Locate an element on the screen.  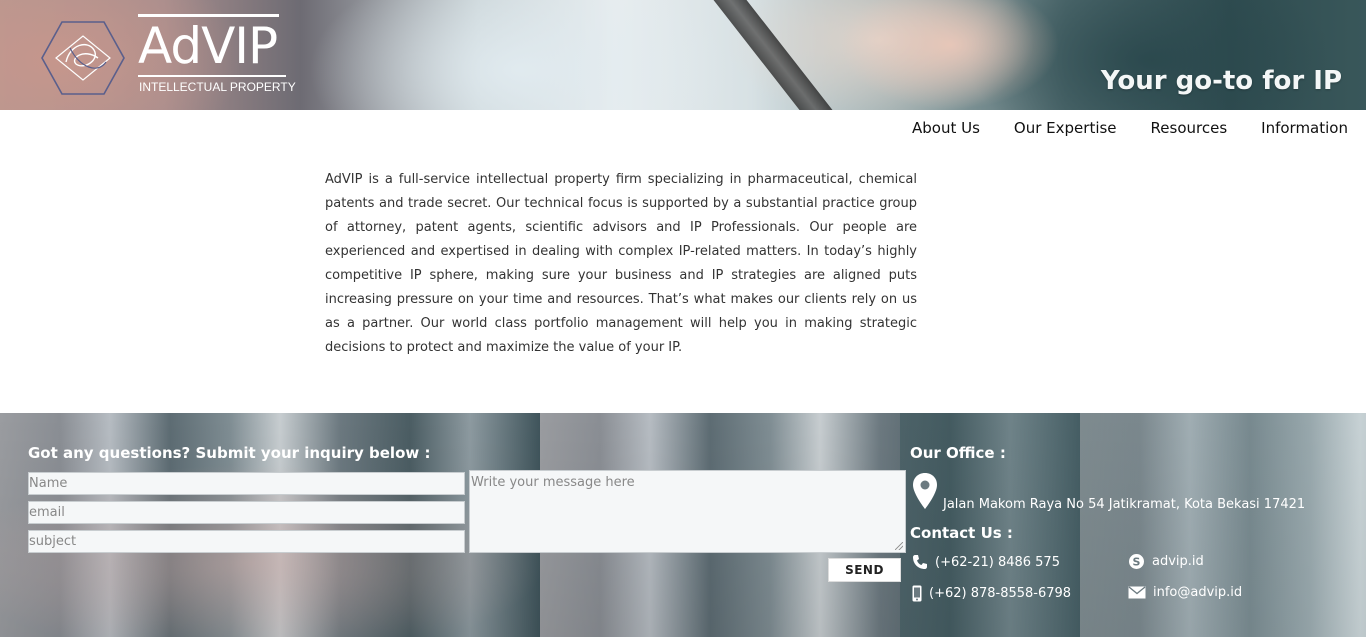
resize-handle-icon is located at coordinates (899, 546).